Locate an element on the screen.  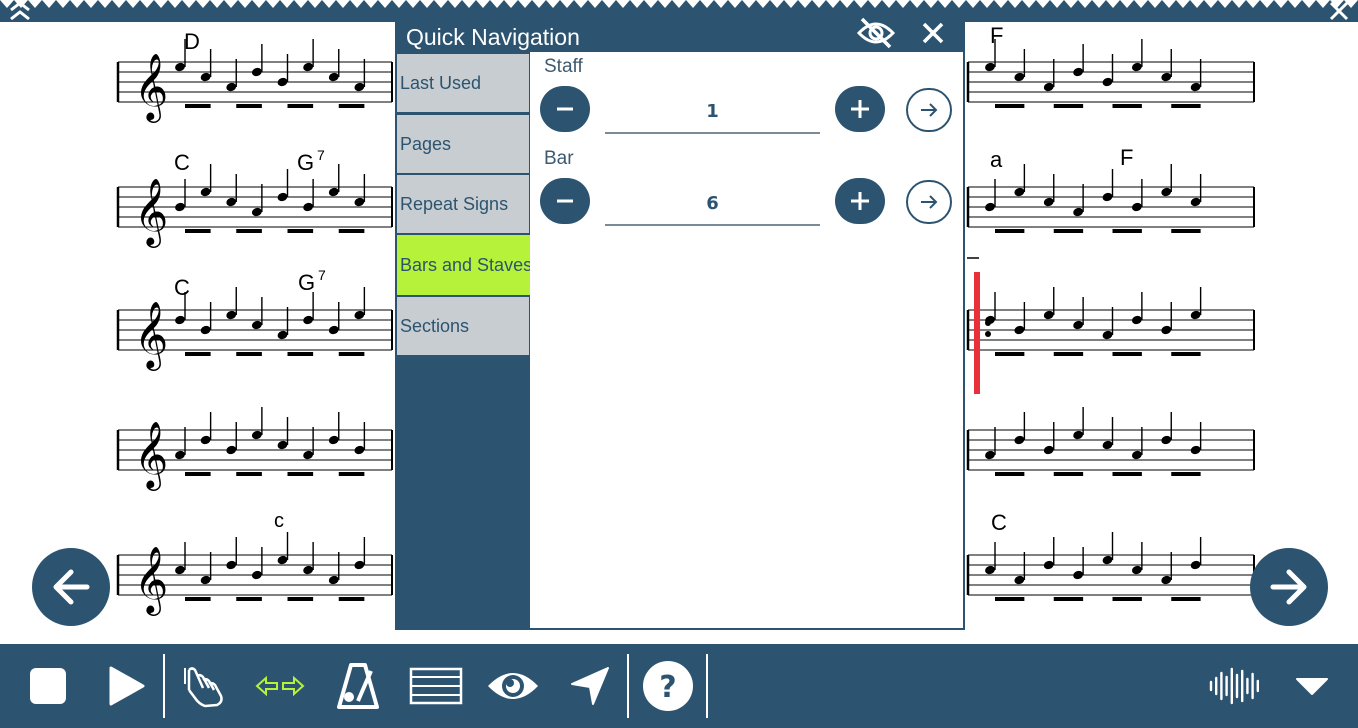
staff-decrement-button is located at coordinates (565, 109).